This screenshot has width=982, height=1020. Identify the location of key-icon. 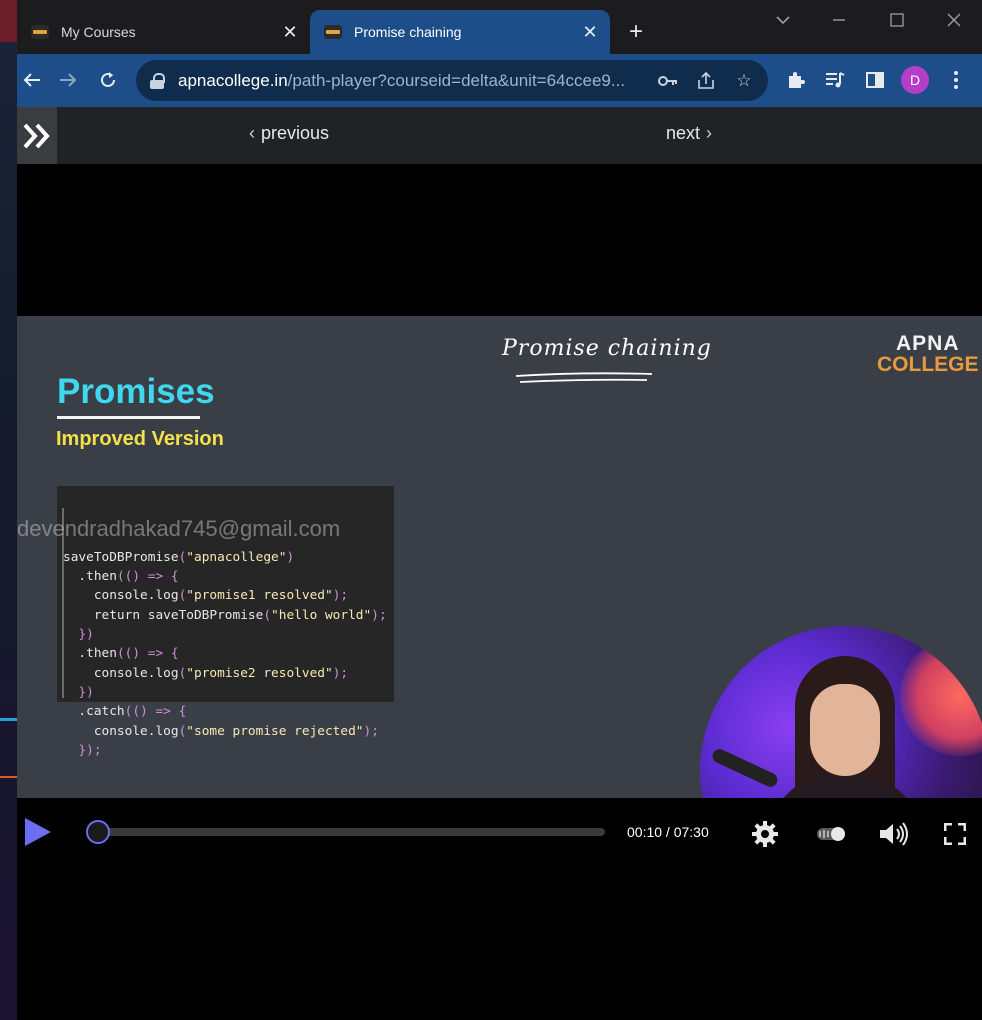
(668, 81).